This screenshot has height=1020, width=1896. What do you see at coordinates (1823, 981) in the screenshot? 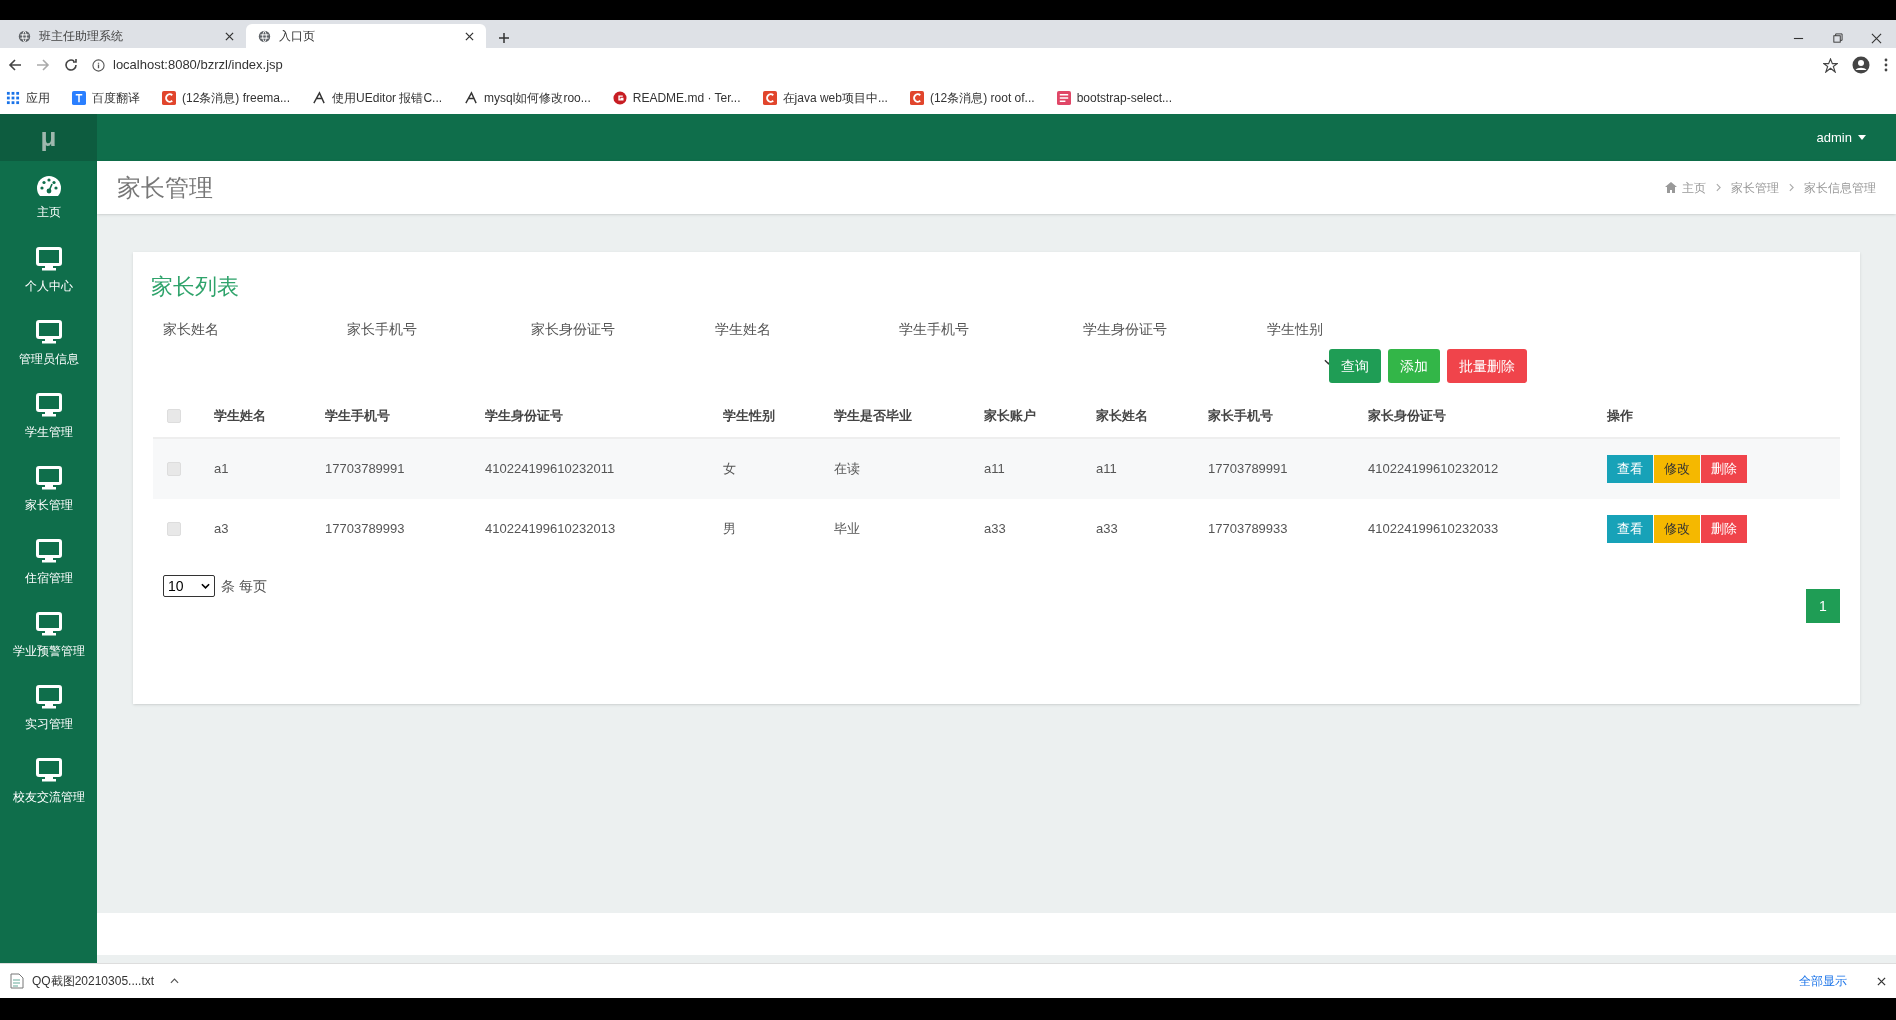
I see `show-all-link: 全部显示` at bounding box center [1823, 981].